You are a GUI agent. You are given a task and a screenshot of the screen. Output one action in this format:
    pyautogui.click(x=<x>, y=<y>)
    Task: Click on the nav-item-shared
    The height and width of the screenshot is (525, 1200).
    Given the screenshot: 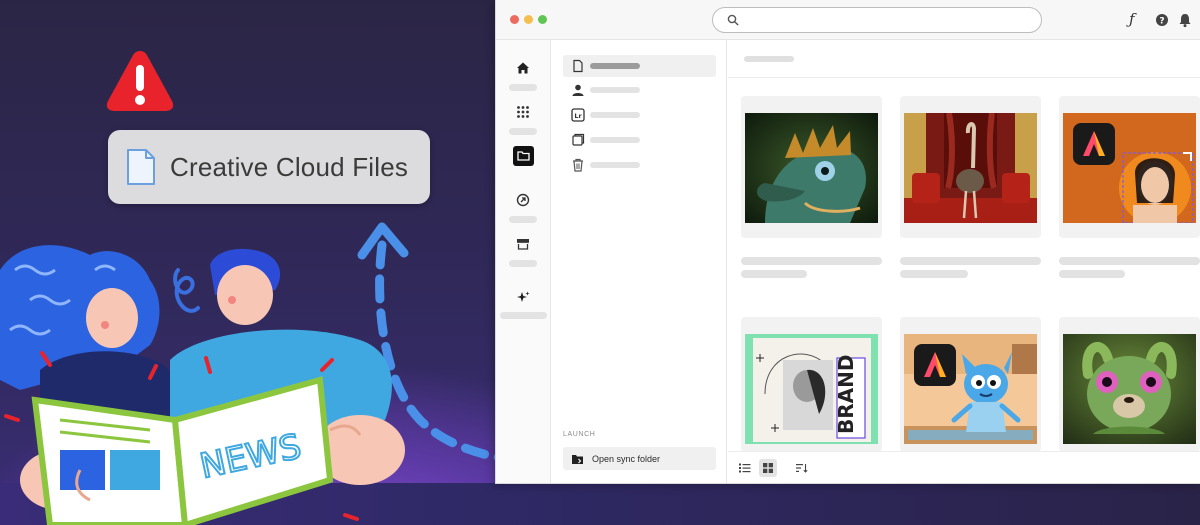 What is the action you would take?
    pyautogui.click(x=639, y=90)
    